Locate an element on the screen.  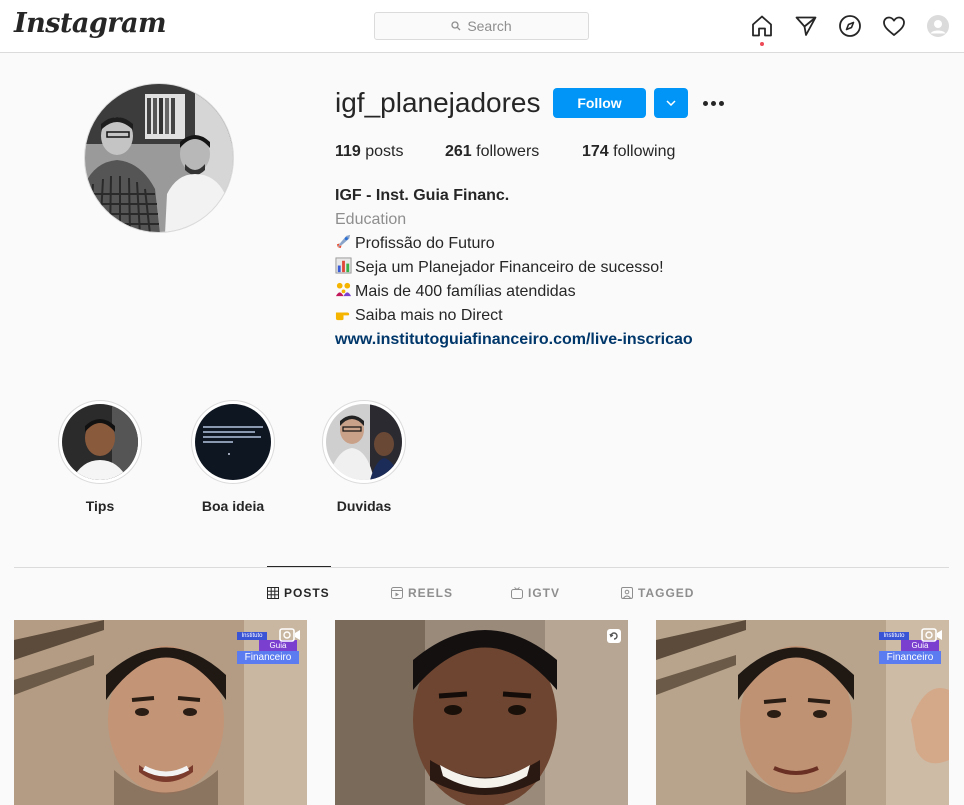
profile-username: igf_planejadores is located at coordinates (438, 102).